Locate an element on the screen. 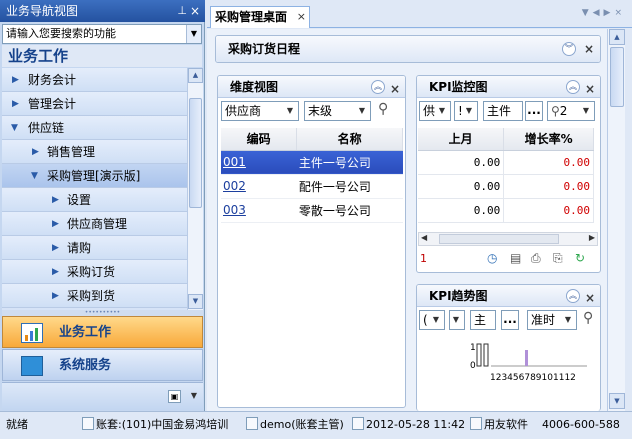  page-number: 1 is located at coordinates (423, 258).